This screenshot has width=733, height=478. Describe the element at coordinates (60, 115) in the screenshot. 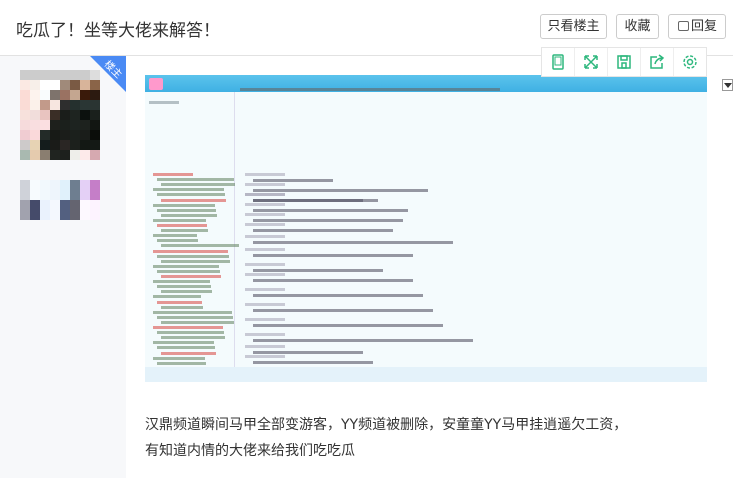

I see `avatar` at that location.